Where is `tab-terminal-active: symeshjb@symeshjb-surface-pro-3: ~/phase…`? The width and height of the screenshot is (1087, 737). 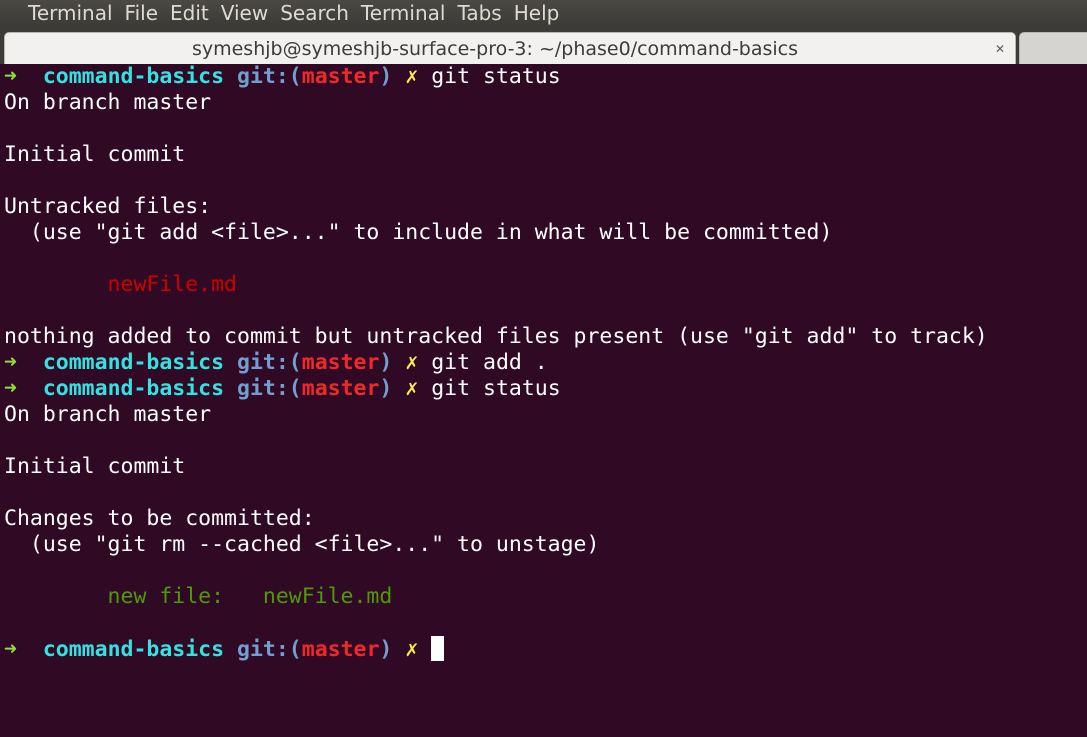 tab-terminal-active: symeshjb@symeshjb-surface-pro-3: ~/phase… is located at coordinates (510, 48).